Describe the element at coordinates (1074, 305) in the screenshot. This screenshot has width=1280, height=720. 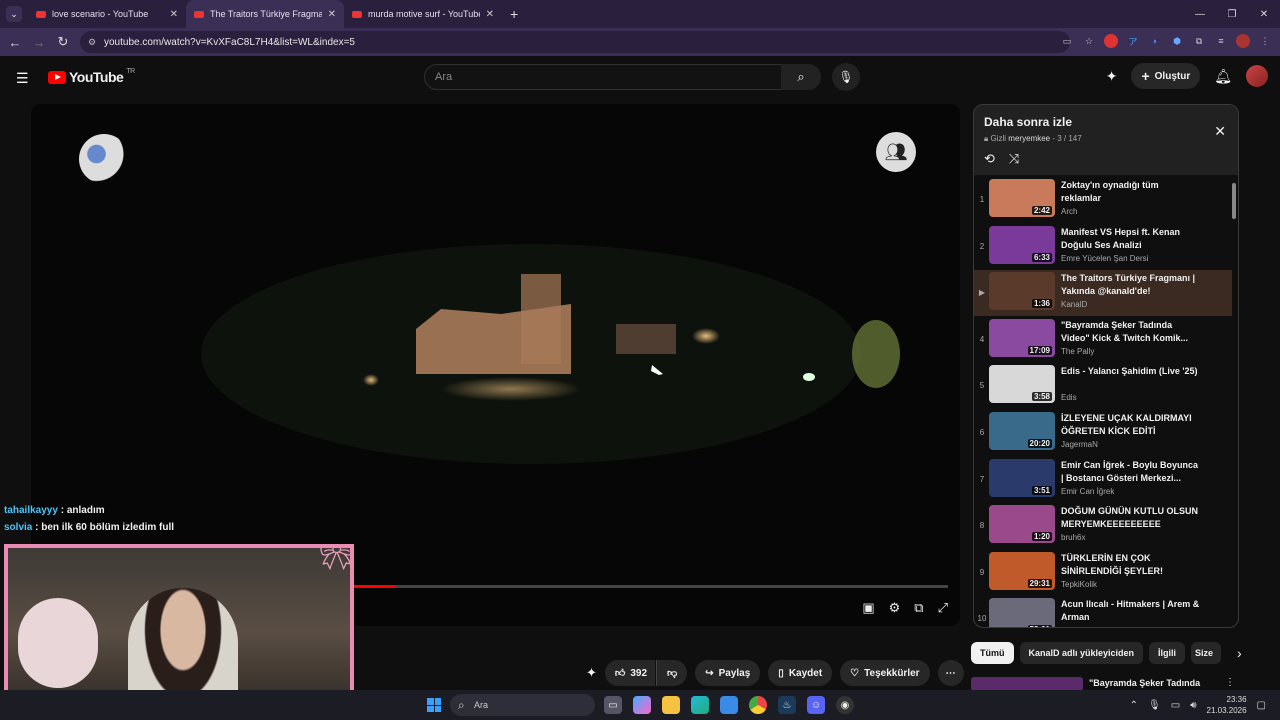
I see `video-channel: KanalD` at that location.